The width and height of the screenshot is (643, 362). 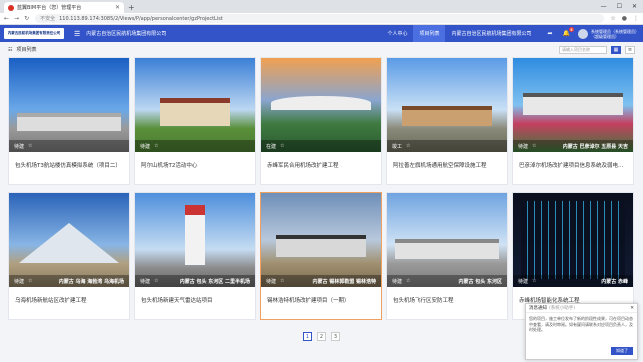 I want to click on page-button: 2, so click(x=321, y=336).